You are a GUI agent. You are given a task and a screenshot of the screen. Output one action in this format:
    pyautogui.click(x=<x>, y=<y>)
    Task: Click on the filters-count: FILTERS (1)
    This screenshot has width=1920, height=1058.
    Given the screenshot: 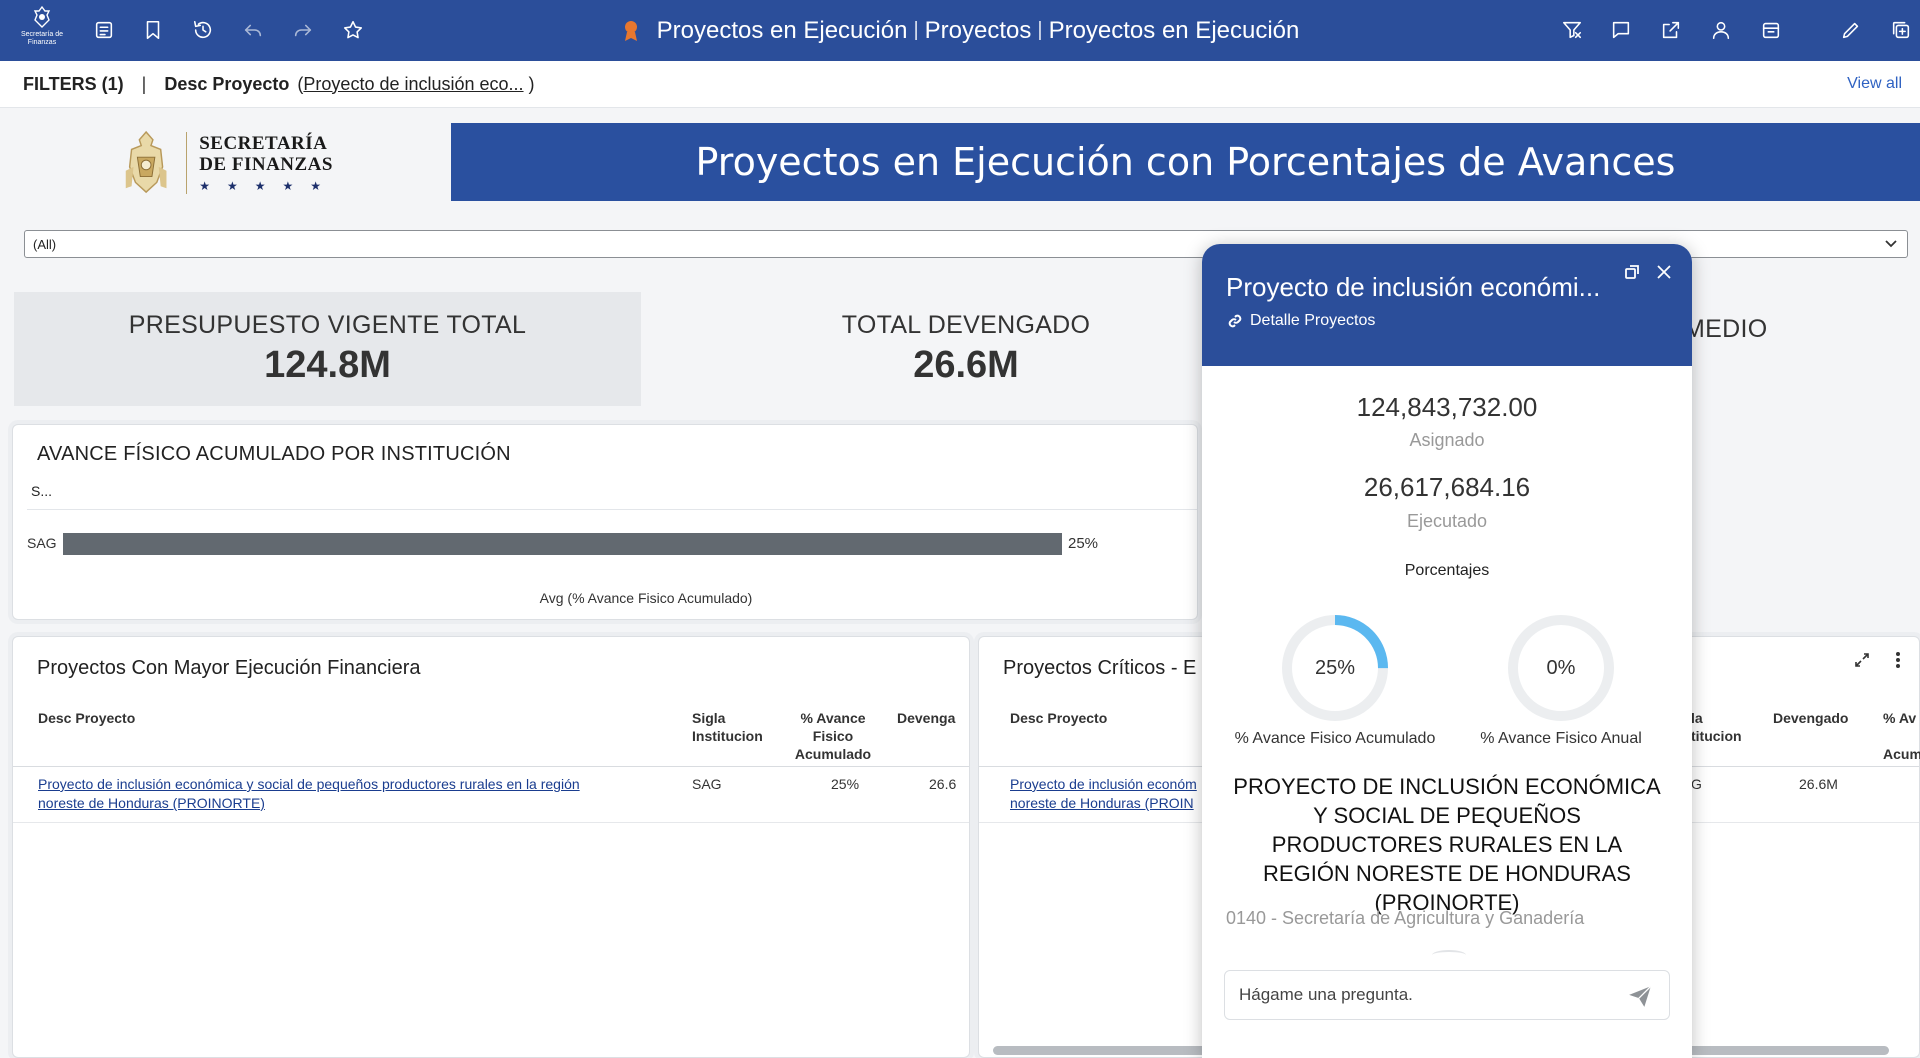 What is the action you would take?
    pyautogui.click(x=73, y=84)
    